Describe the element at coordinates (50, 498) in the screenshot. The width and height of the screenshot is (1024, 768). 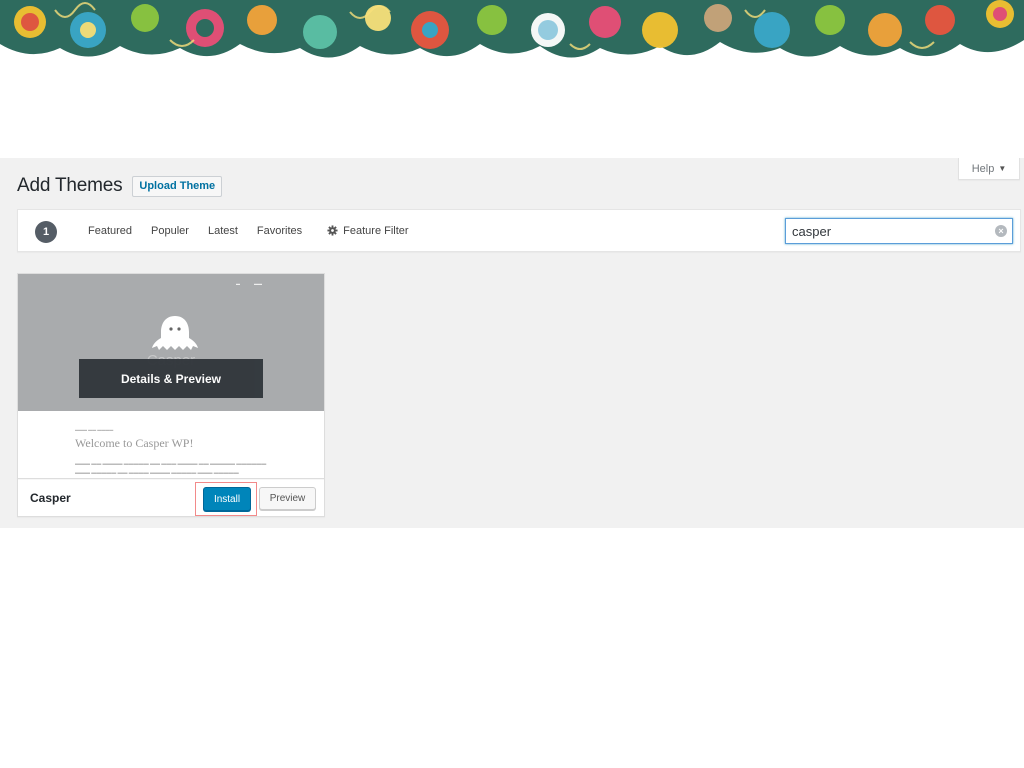
I see `theme-name: Casper` at that location.